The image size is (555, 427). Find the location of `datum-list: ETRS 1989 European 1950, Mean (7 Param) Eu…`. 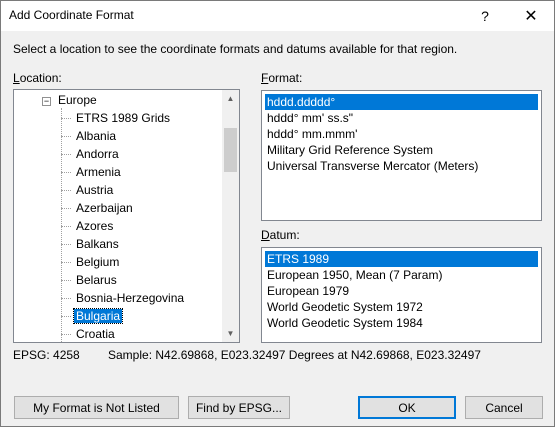

datum-list: ETRS 1989 European 1950, Mean (7 Param) Eu… is located at coordinates (401, 295).